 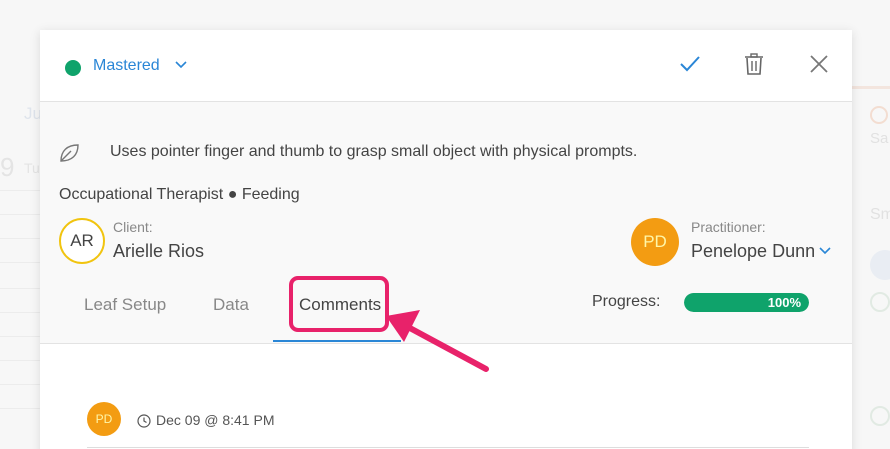 What do you see at coordinates (784, 302) in the screenshot?
I see `progress-value: 100%` at bounding box center [784, 302].